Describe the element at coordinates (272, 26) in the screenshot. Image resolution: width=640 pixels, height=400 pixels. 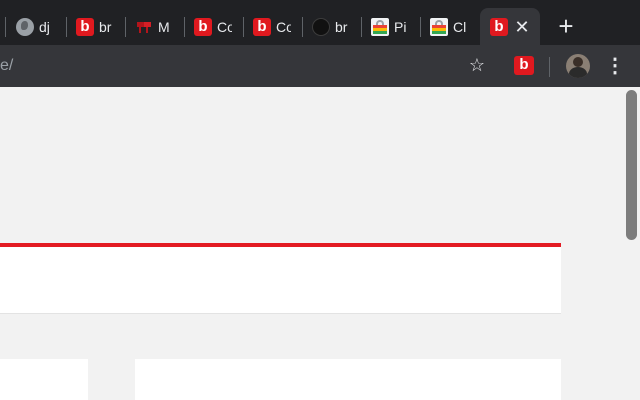
I see `tab-co-2: b Co` at that location.